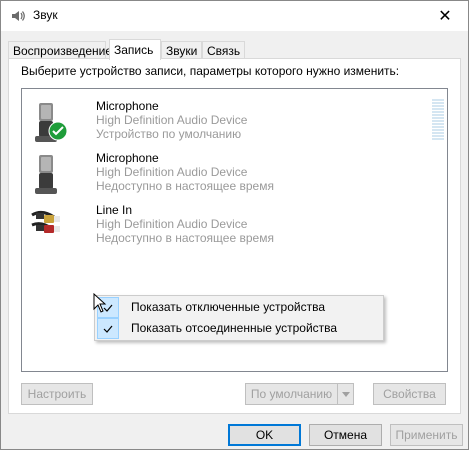 This screenshot has width=469, height=450. I want to click on device-name: Line In, so click(114, 210).